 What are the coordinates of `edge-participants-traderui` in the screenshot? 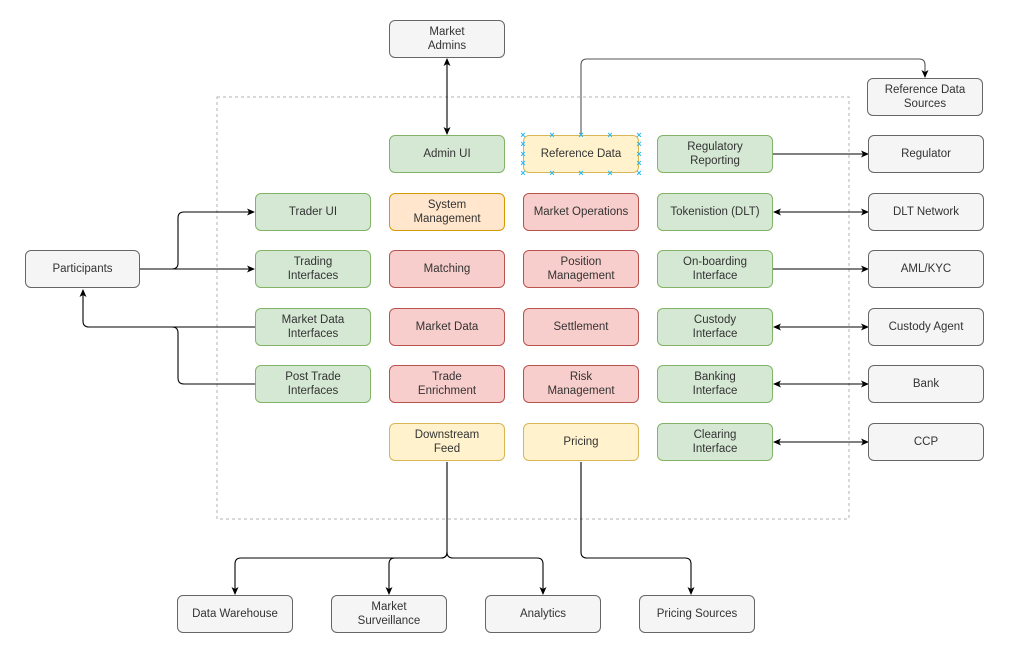 It's located at (197, 239).